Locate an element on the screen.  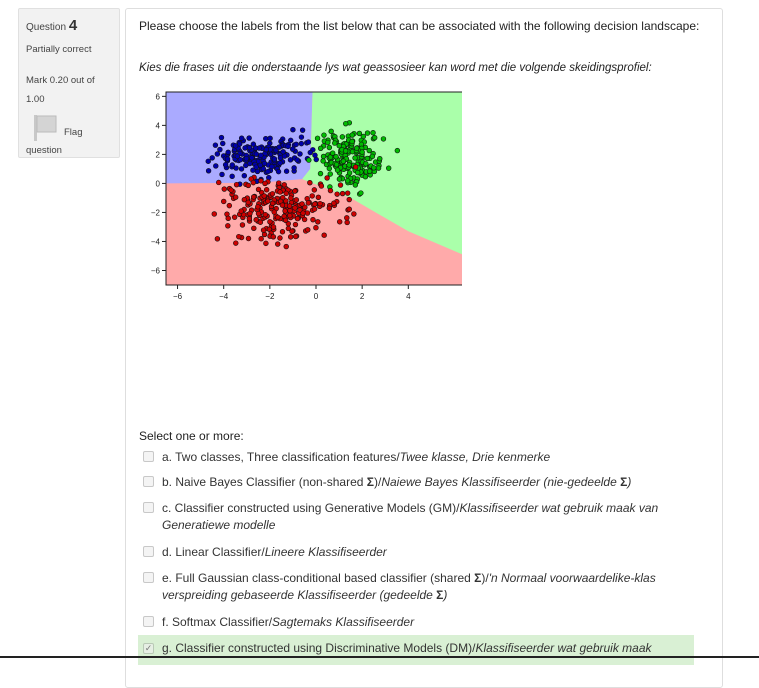
flag-question-button: Flag question is located at coordinates (69, 134).